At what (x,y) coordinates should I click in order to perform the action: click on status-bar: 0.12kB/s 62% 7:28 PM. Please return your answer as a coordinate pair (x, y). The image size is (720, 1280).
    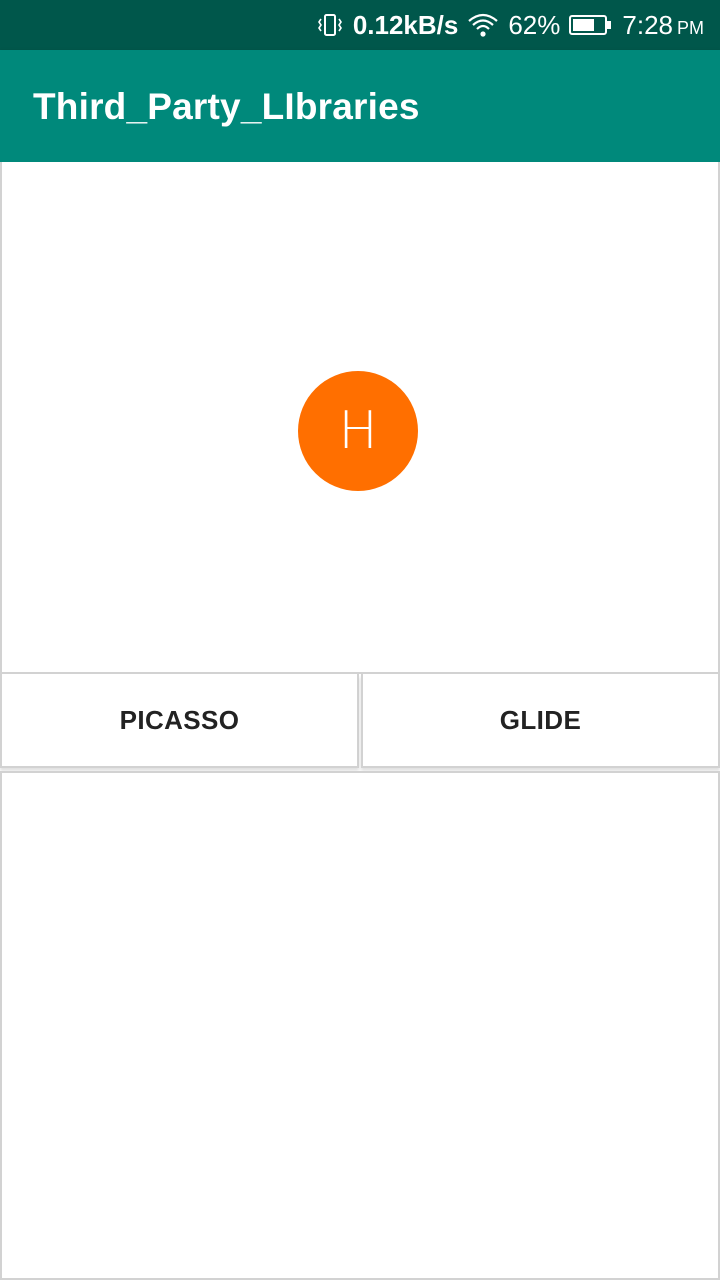
    Looking at the image, I should click on (360, 25).